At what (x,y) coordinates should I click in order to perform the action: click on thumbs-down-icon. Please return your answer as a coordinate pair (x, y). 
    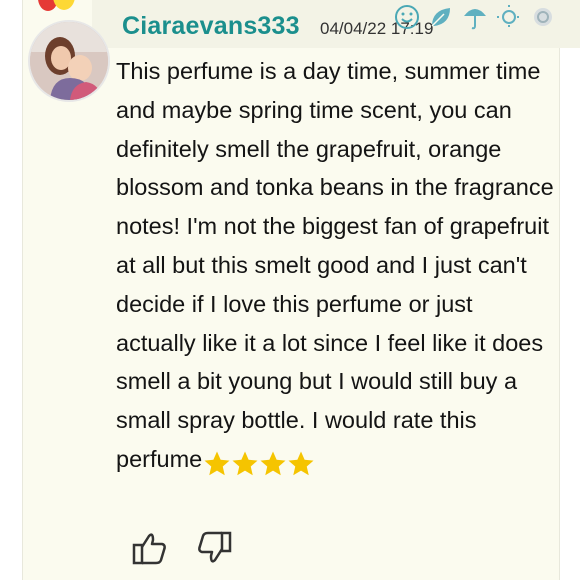
    Looking at the image, I should click on (214, 548).